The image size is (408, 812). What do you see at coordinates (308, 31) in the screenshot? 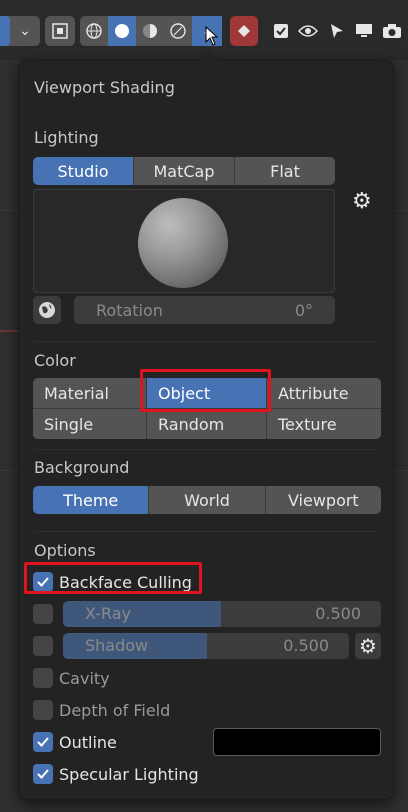
I see `eye-icon` at bounding box center [308, 31].